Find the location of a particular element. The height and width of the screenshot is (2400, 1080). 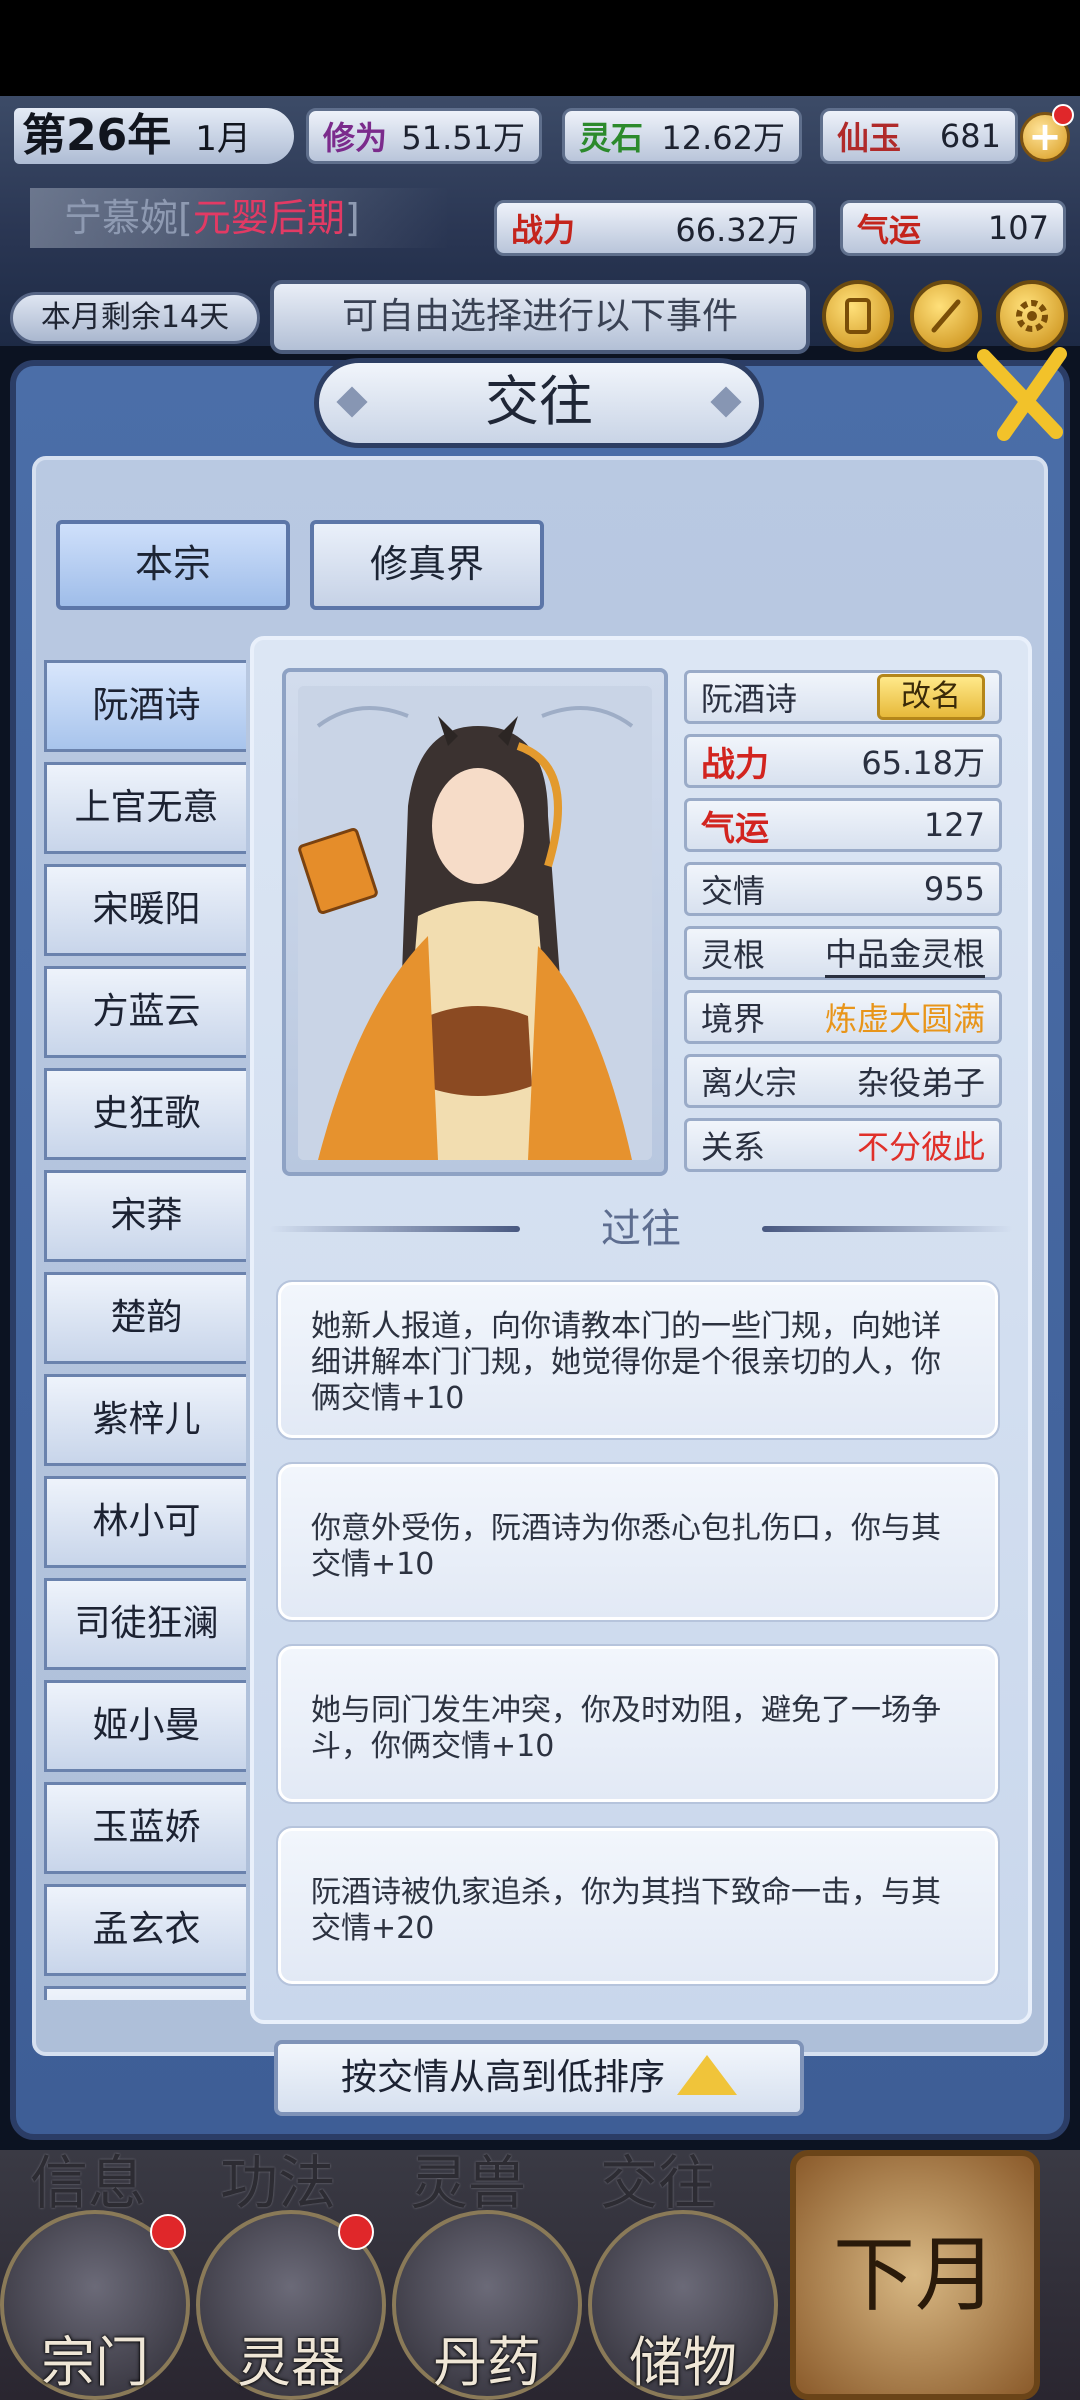

contact-item: 玉蓝娇 is located at coordinates (145, 1828).